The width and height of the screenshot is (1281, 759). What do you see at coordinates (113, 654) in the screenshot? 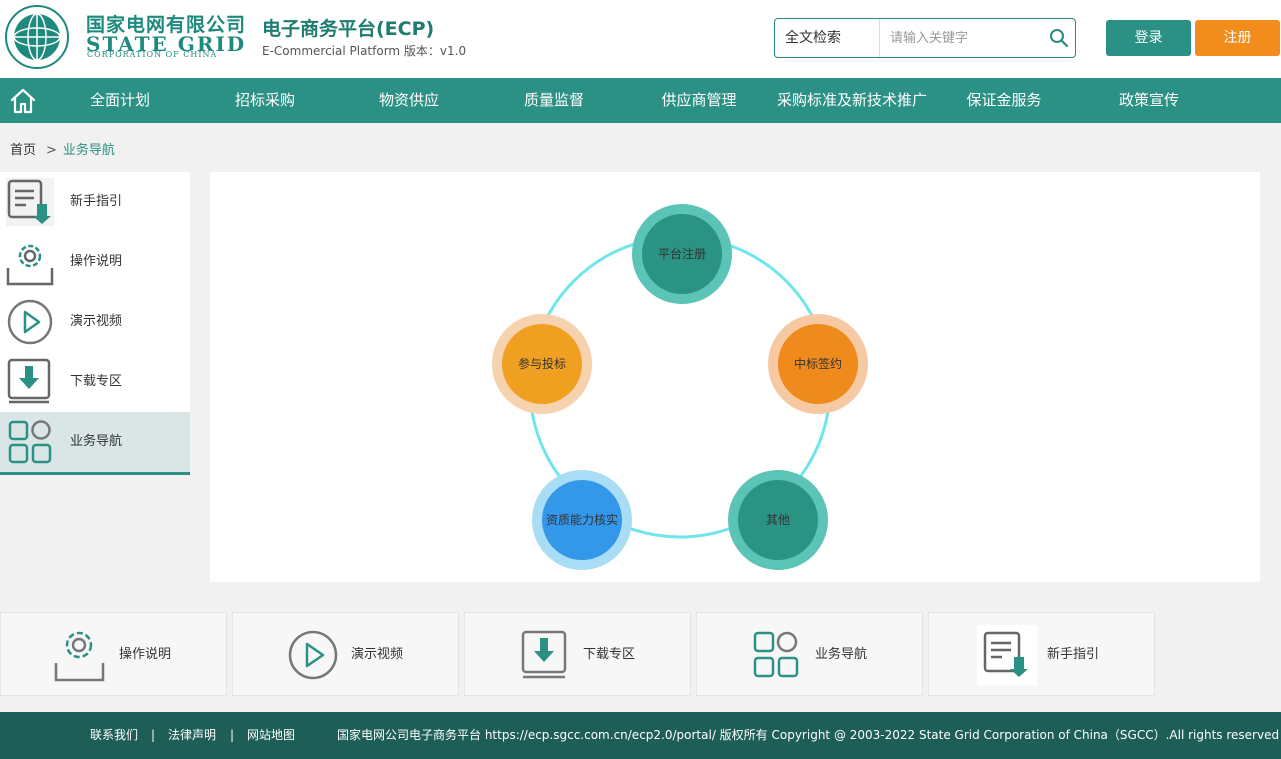
I see `card-instructions: 操作说明` at bounding box center [113, 654].